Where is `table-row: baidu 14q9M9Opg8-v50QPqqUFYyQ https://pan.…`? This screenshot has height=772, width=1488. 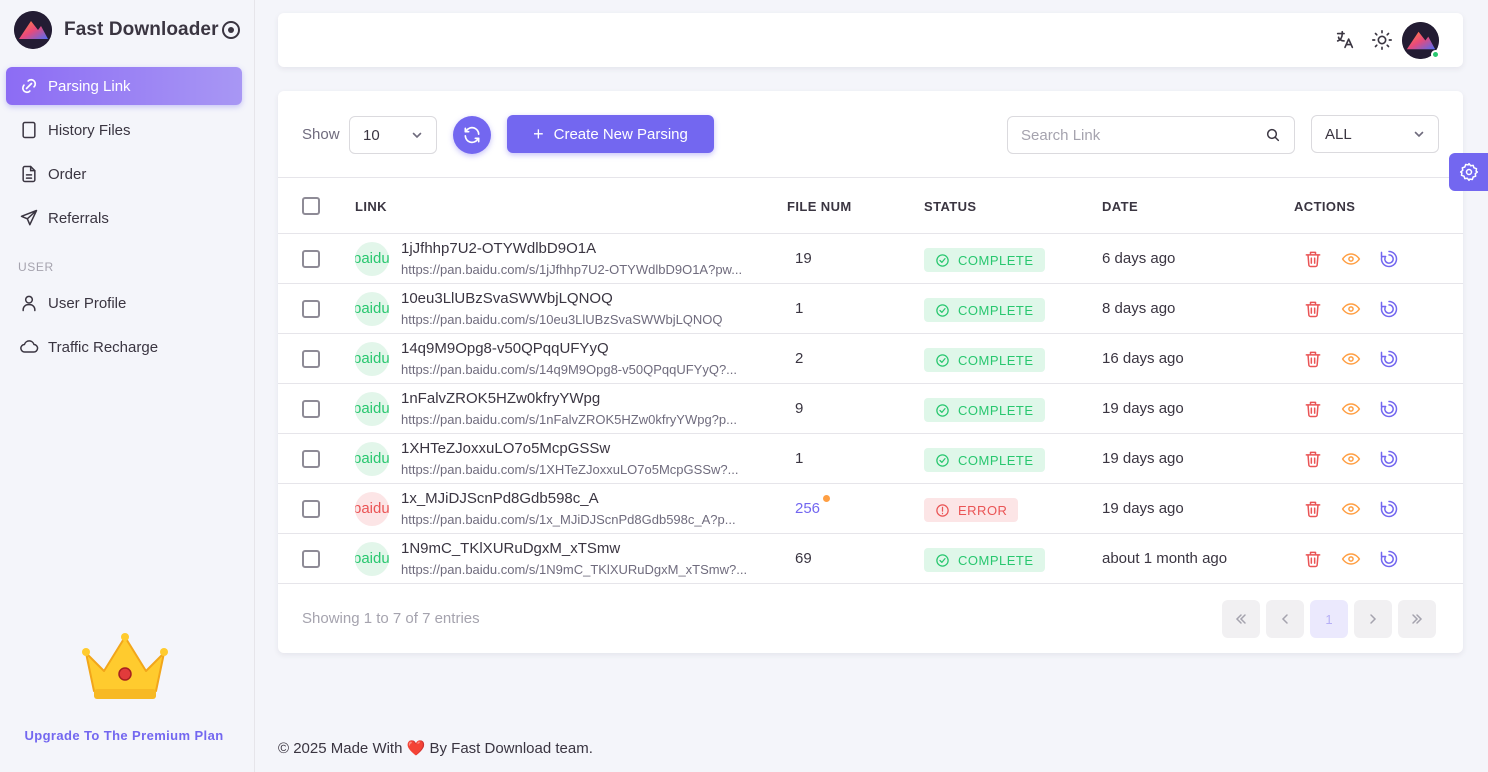 table-row: baidu 14q9M9Opg8-v50QPqqUFYyQ https://pan.… is located at coordinates (870, 359).